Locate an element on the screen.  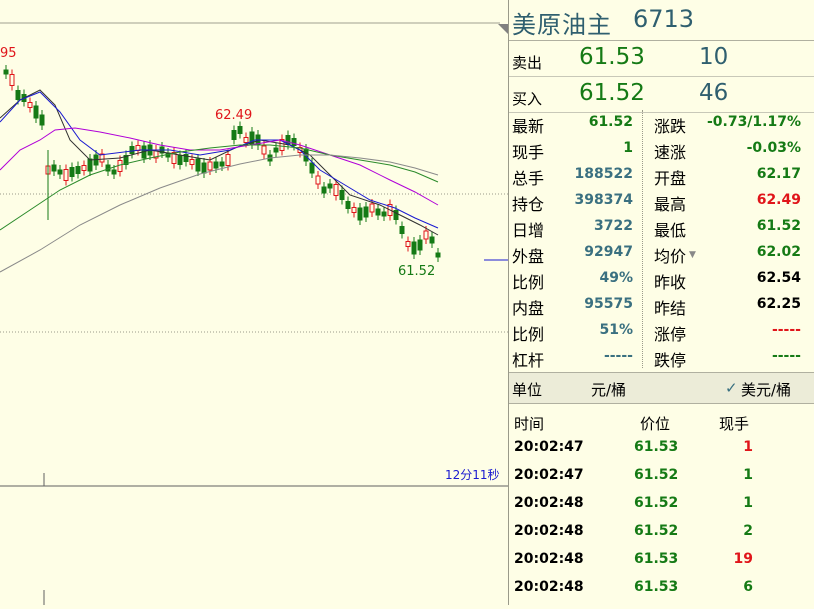
trade-row: 20:02:48 61.52 2 is located at coordinates (661, 534).